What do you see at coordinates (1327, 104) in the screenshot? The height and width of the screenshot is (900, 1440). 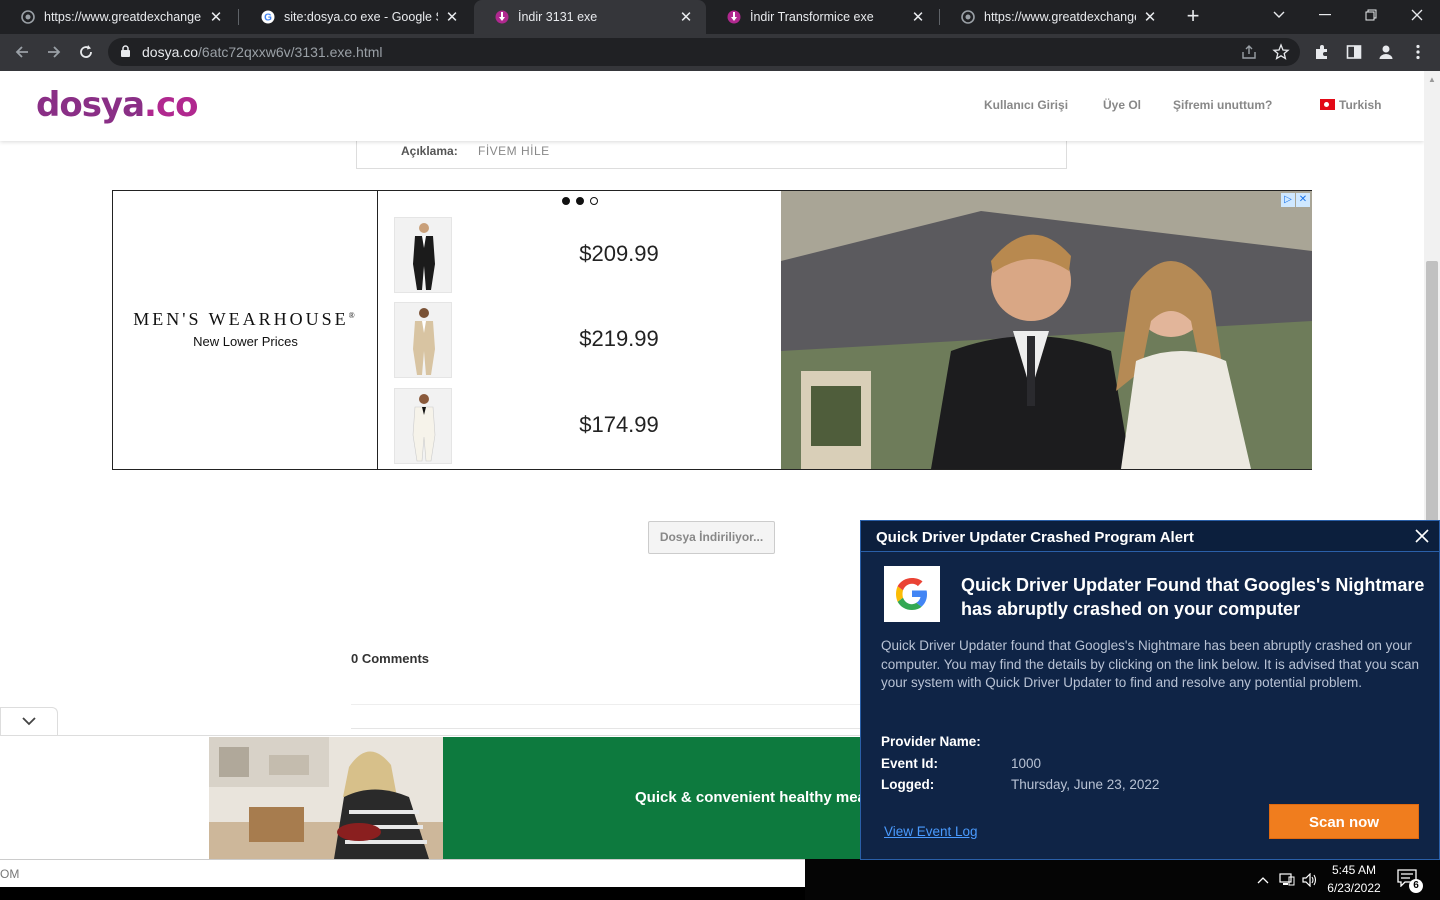 I see `turkey-flag-icon` at bounding box center [1327, 104].